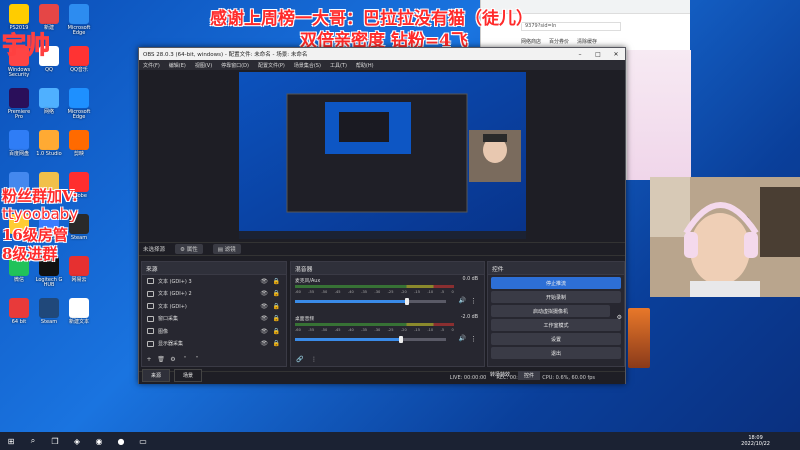  What do you see at coordinates (365, 65) in the screenshot?
I see `obs-menu-item: 帮助(H)` at bounding box center [365, 65].